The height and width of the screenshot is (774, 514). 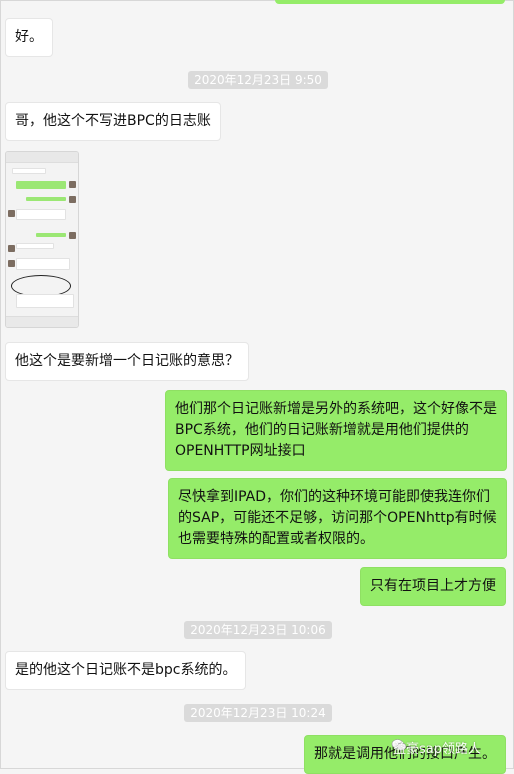 I want to click on watermark: 益豪sap领路人, so click(x=437, y=749).